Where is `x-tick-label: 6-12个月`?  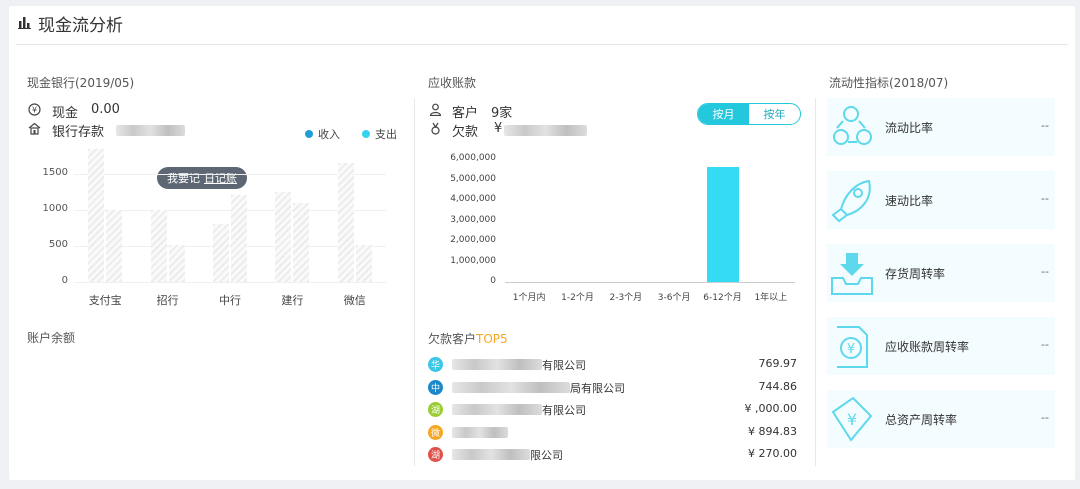
x-tick-label: 6-12个月 is located at coordinates (722, 298).